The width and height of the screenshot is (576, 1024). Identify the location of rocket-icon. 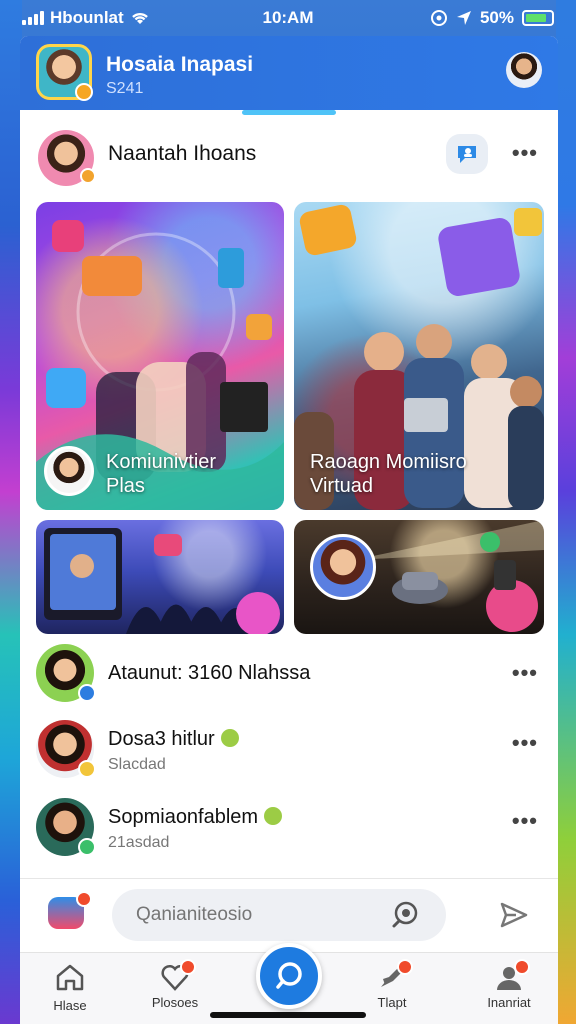
(395, 975).